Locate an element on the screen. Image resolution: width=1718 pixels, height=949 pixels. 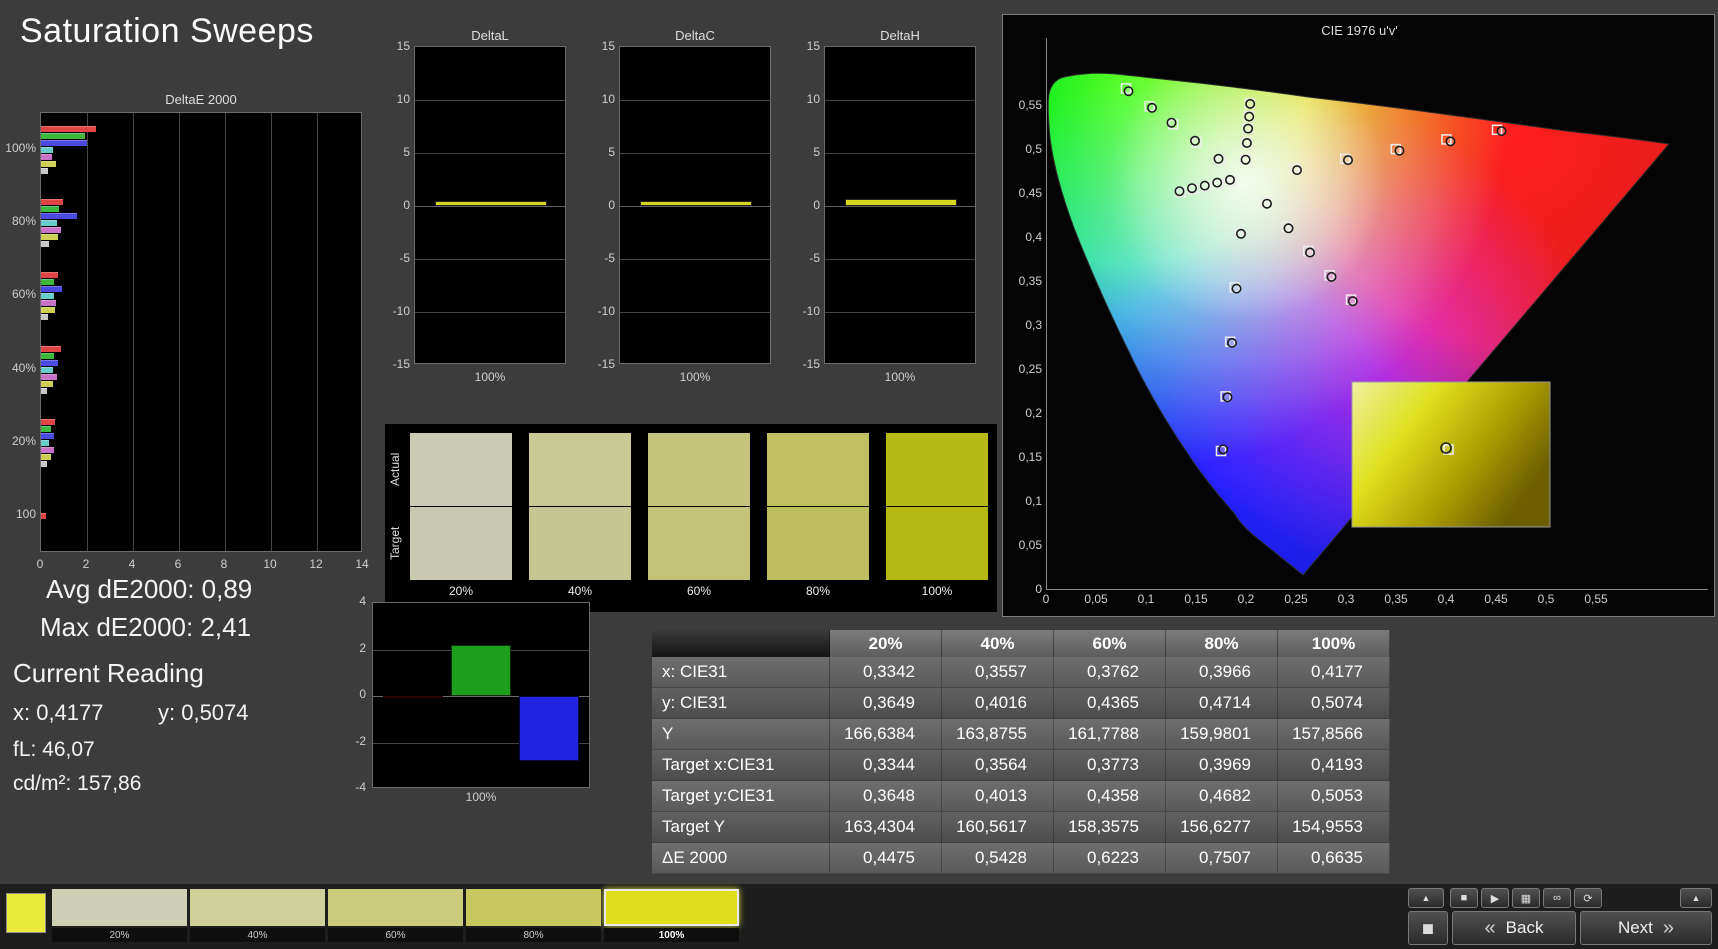
table-cell: 158,3575 is located at coordinates (1110, 827).